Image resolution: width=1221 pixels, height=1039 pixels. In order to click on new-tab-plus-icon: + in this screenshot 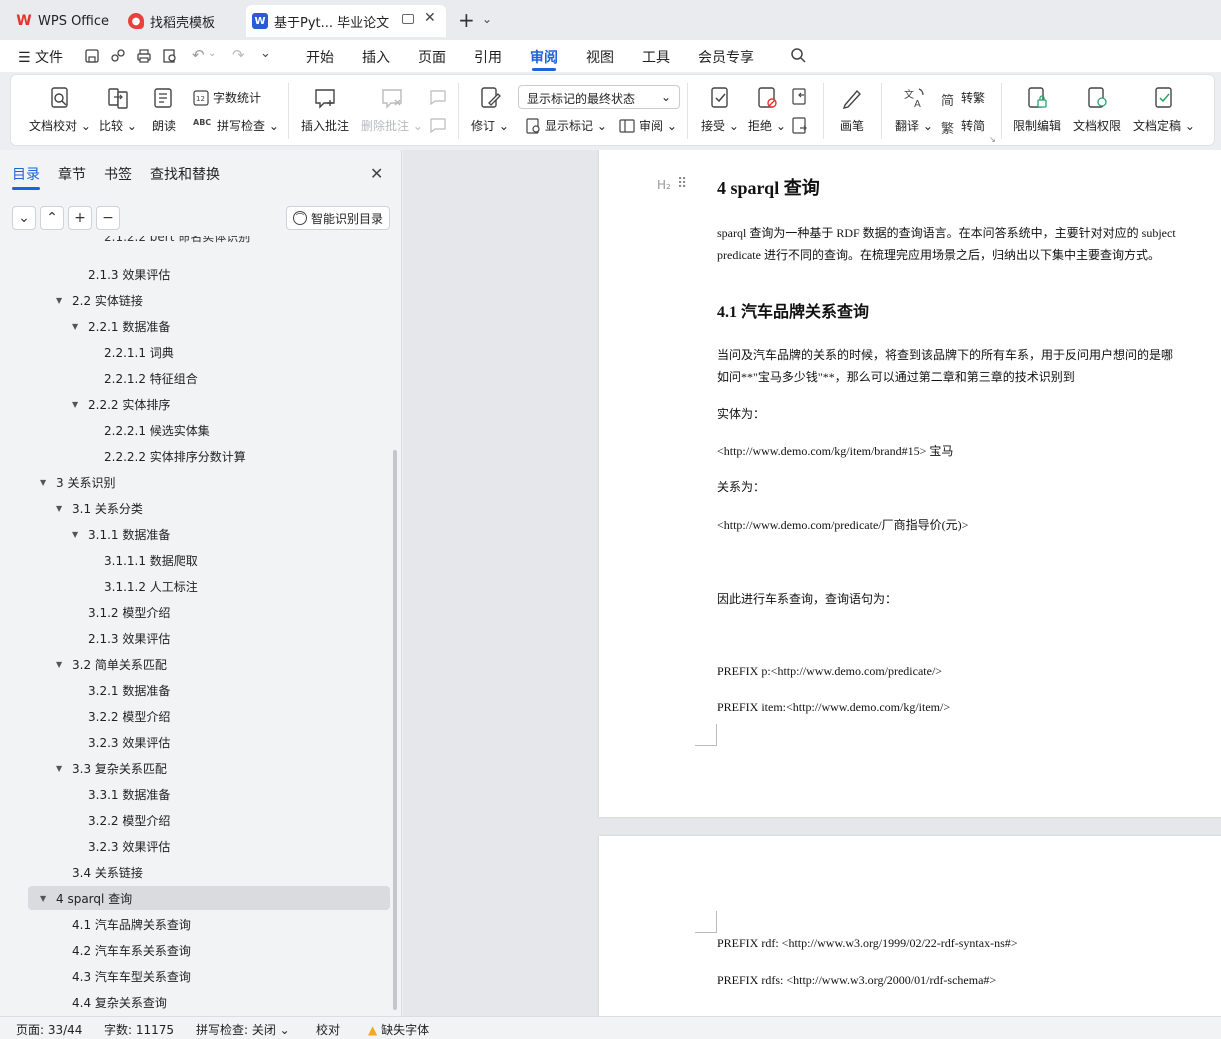, I will do `click(466, 20)`.